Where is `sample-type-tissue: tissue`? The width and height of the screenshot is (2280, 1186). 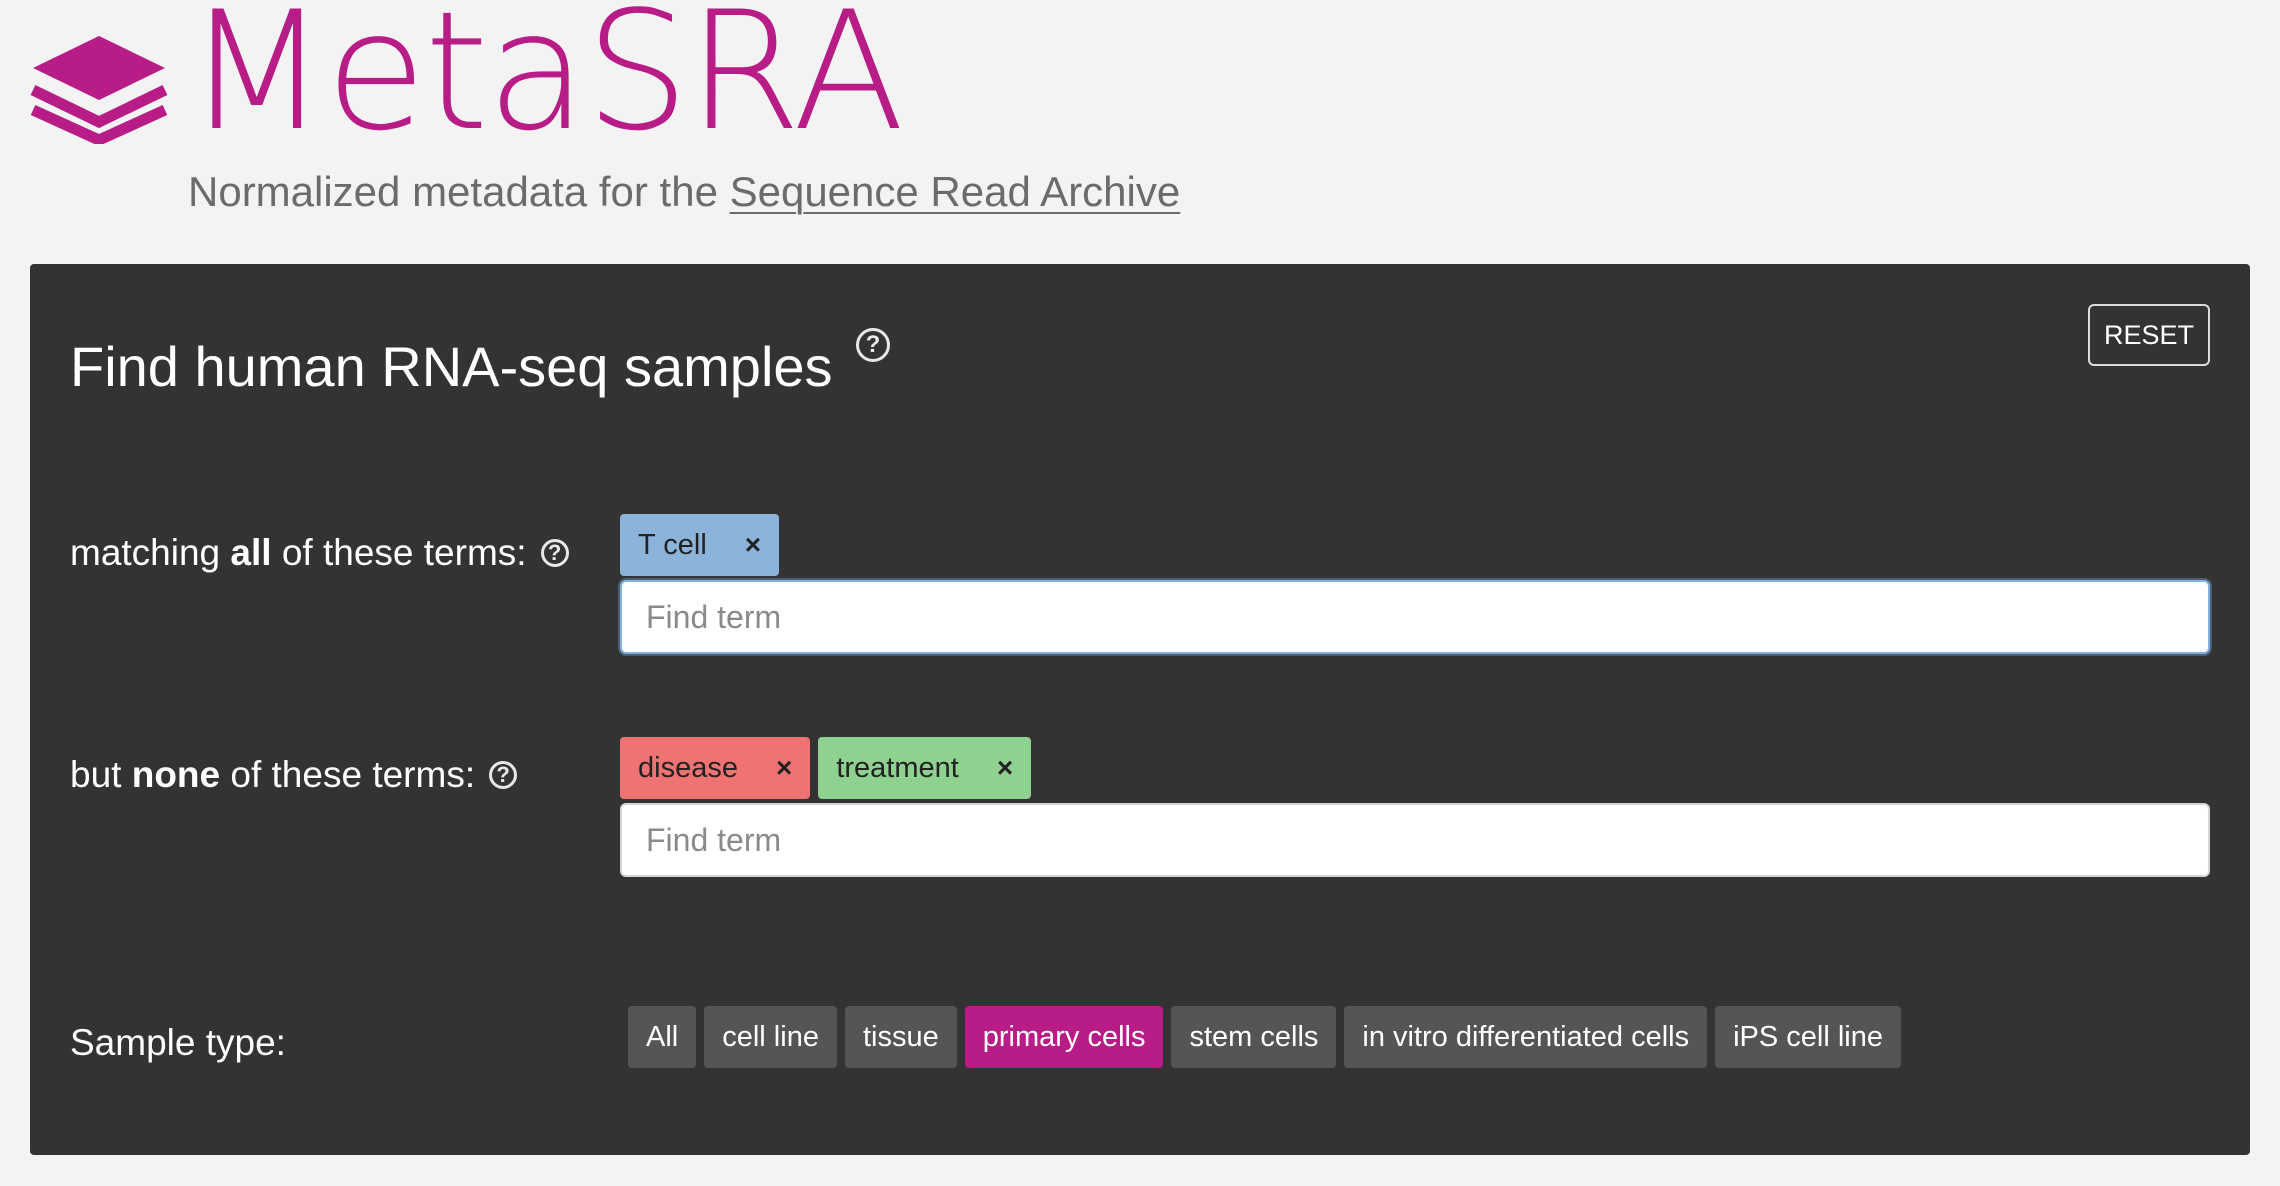 sample-type-tissue: tissue is located at coordinates (900, 1037).